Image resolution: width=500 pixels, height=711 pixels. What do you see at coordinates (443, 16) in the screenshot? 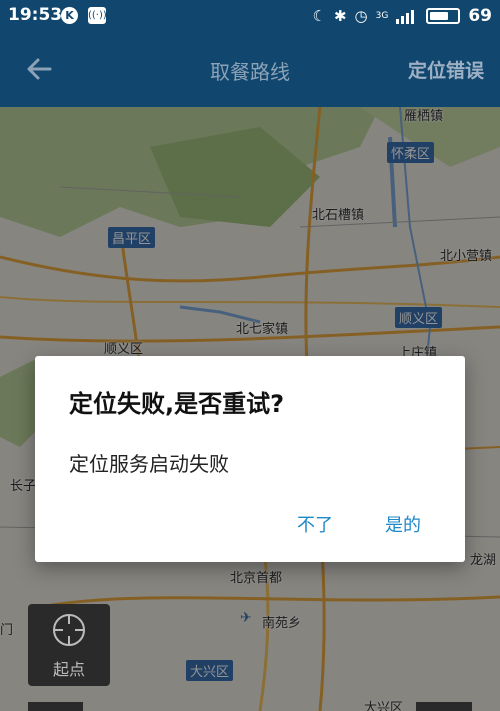
I see `battery-icon` at bounding box center [443, 16].